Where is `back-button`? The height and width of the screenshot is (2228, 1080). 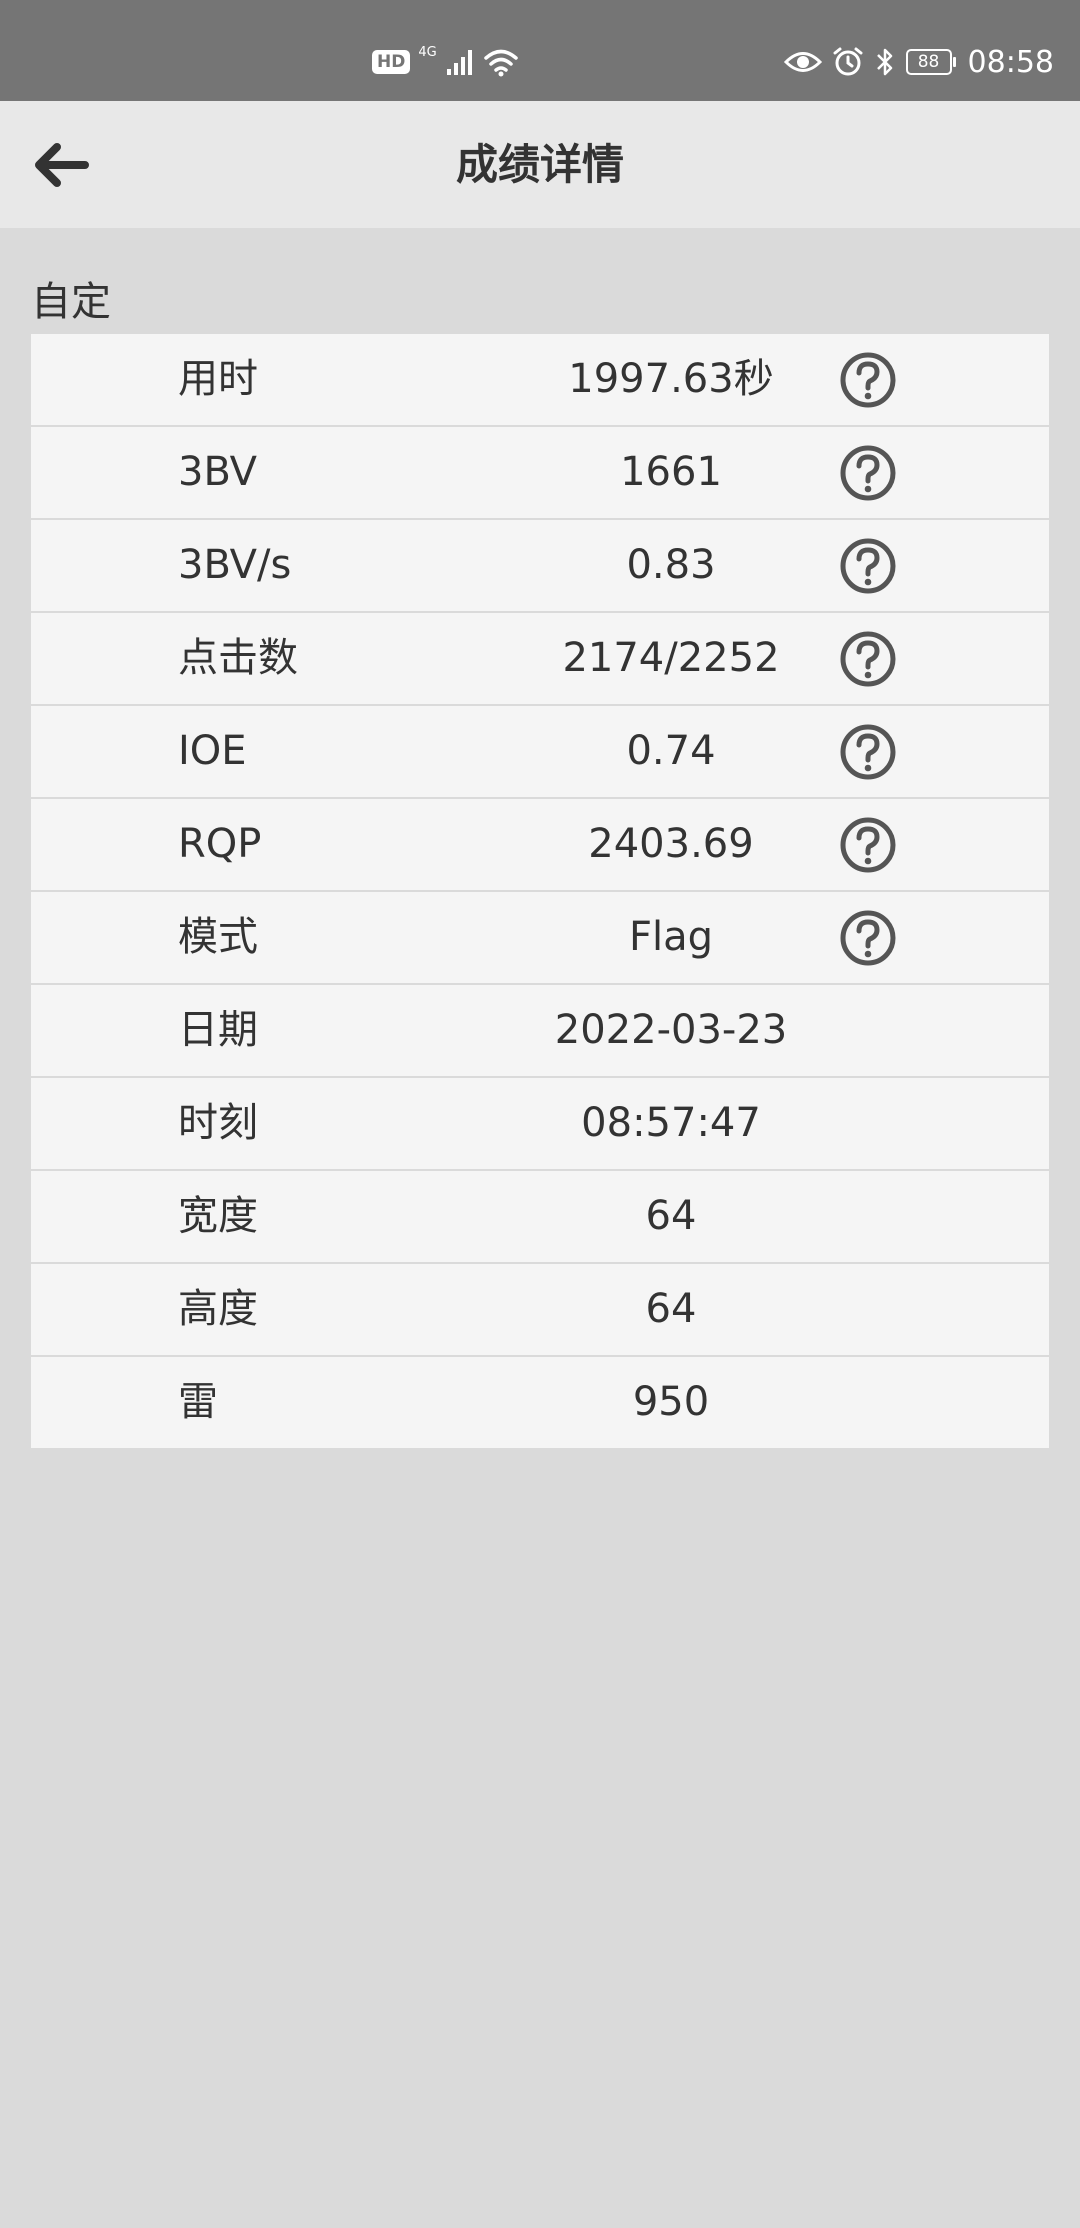
back-button is located at coordinates (62, 165).